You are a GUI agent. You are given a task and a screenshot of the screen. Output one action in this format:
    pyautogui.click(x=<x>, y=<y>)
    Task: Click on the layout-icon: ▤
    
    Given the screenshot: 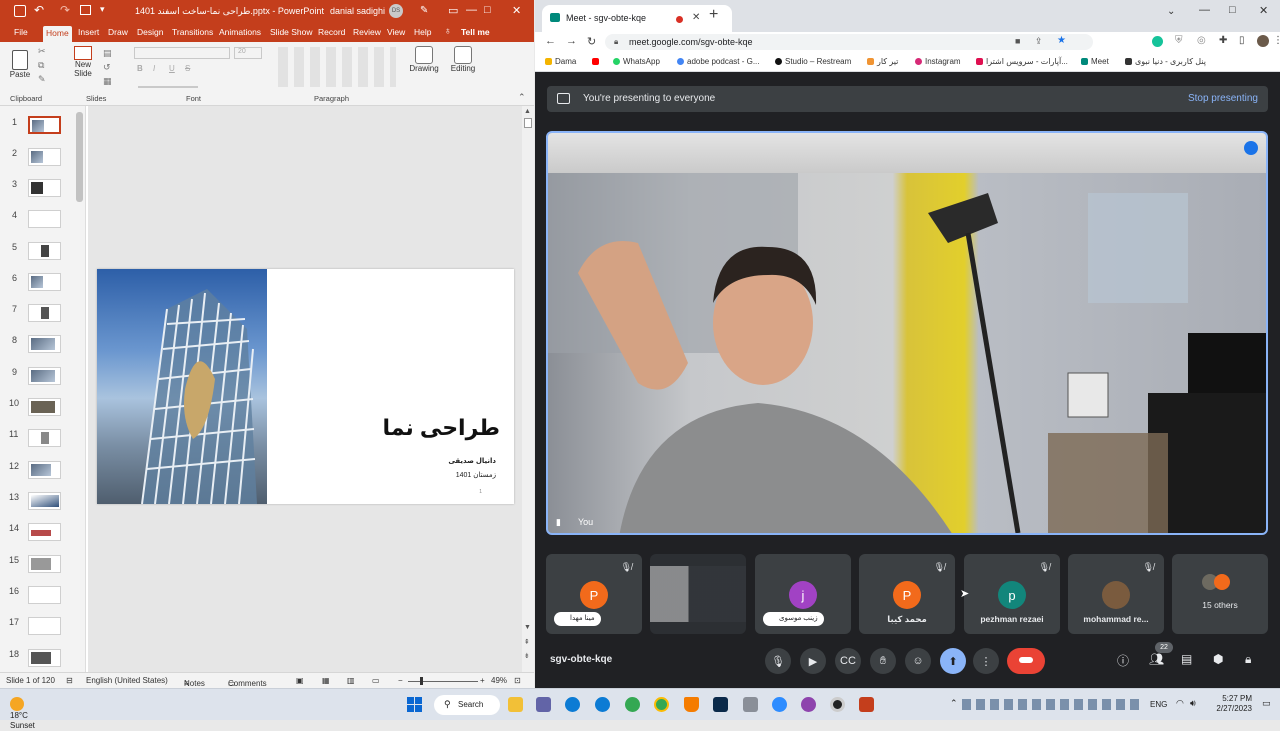 What is the action you would take?
    pyautogui.click(x=107, y=53)
    